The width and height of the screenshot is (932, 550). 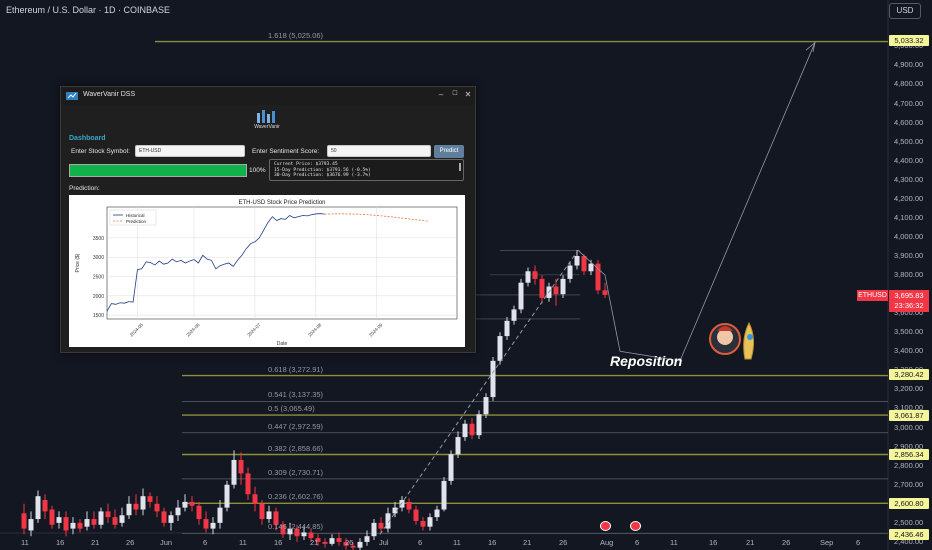 I want to click on price-tick: 3,400.00, so click(x=909, y=351).